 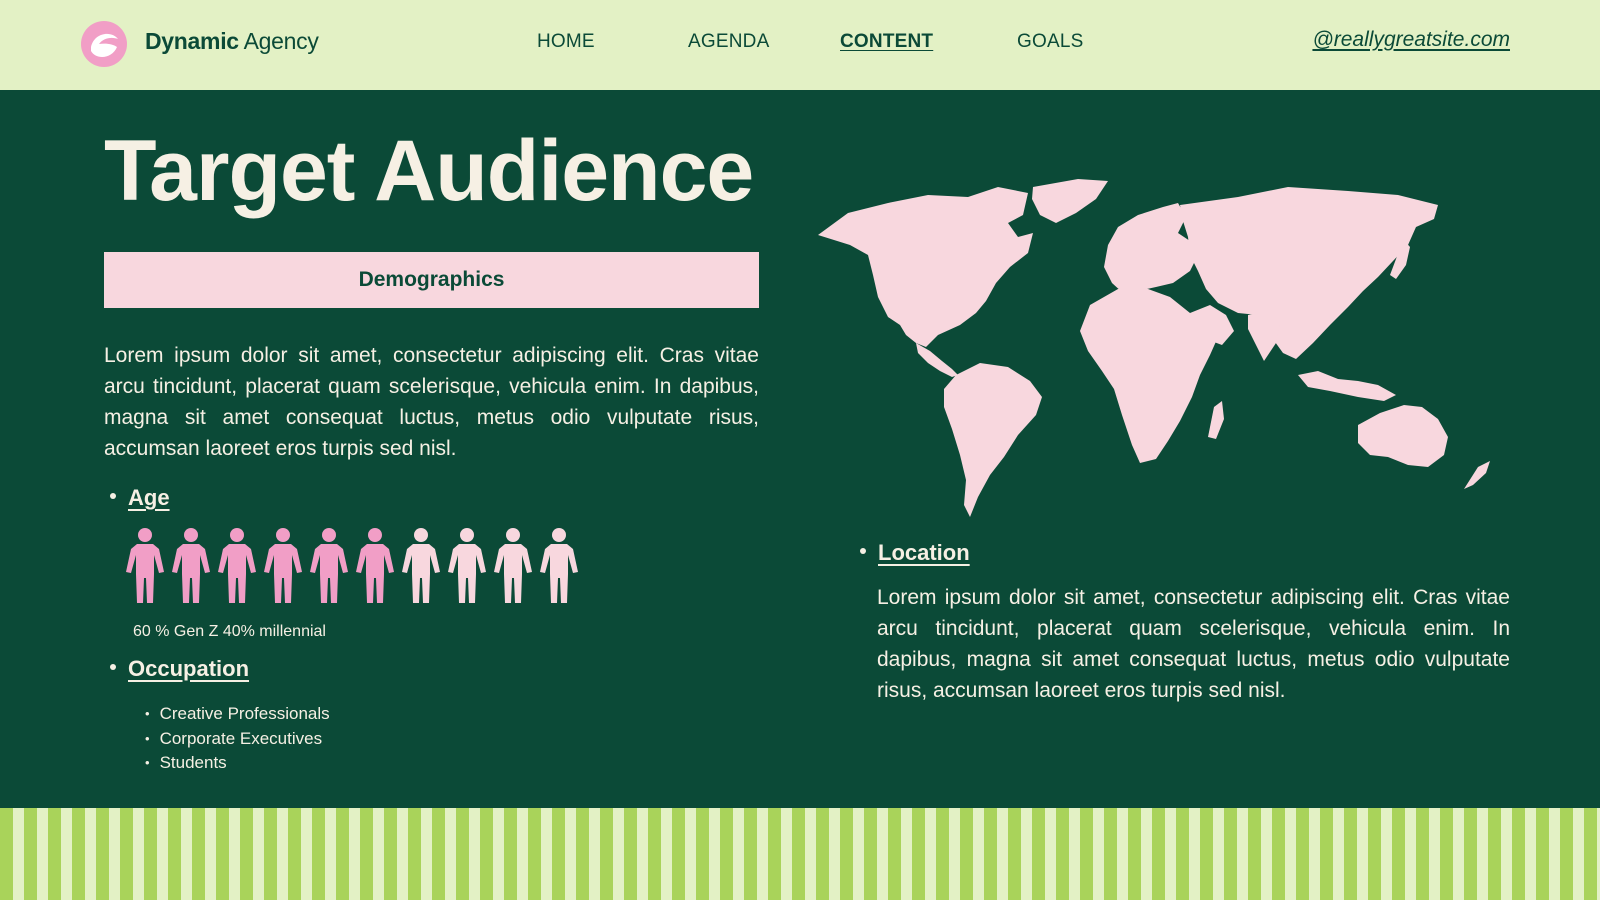 I want to click on age-pictogram, so click(x=352, y=565).